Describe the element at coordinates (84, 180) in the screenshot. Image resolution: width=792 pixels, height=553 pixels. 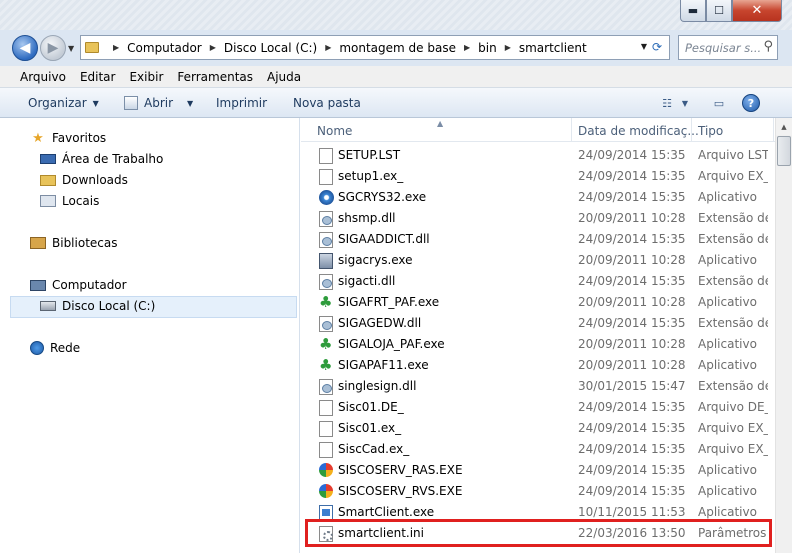
I see `nav-downloads: Downloads` at that location.